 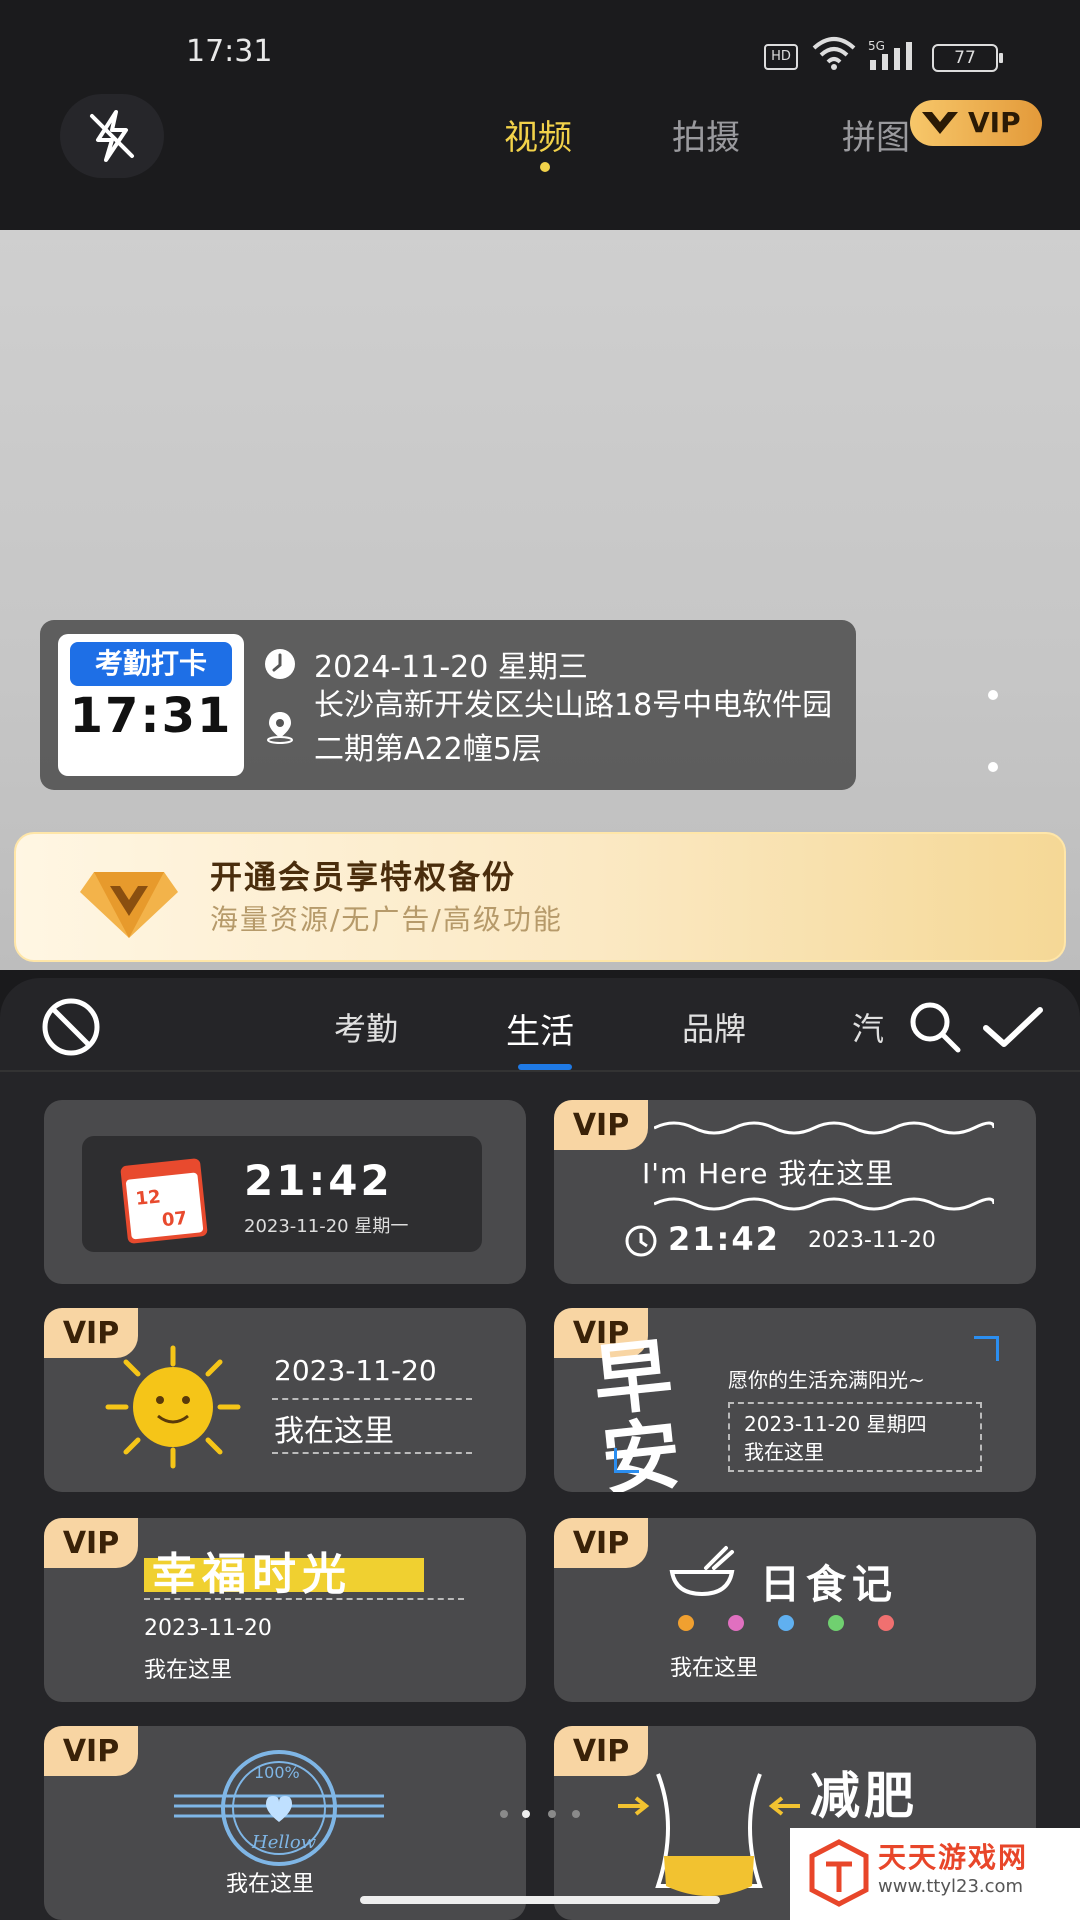 What do you see at coordinates (540, 897) in the screenshot?
I see `vip-promo-banner` at bounding box center [540, 897].